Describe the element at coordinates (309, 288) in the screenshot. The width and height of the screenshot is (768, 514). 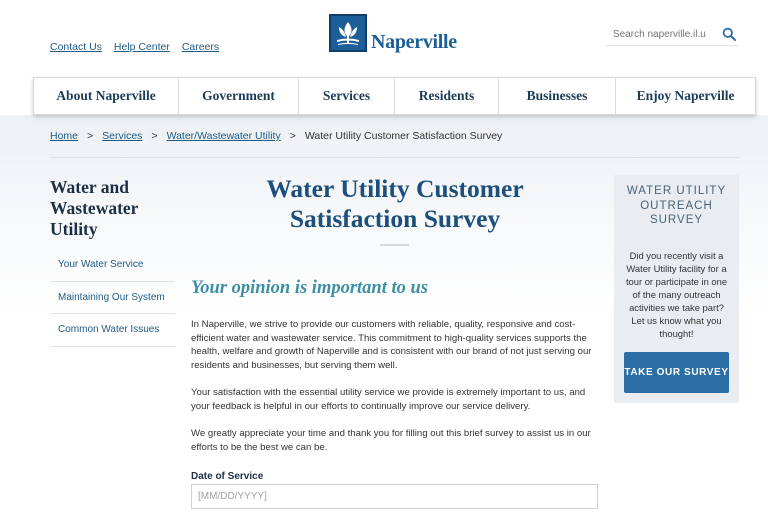
I see `subheading: Your opinion is important to us` at that location.